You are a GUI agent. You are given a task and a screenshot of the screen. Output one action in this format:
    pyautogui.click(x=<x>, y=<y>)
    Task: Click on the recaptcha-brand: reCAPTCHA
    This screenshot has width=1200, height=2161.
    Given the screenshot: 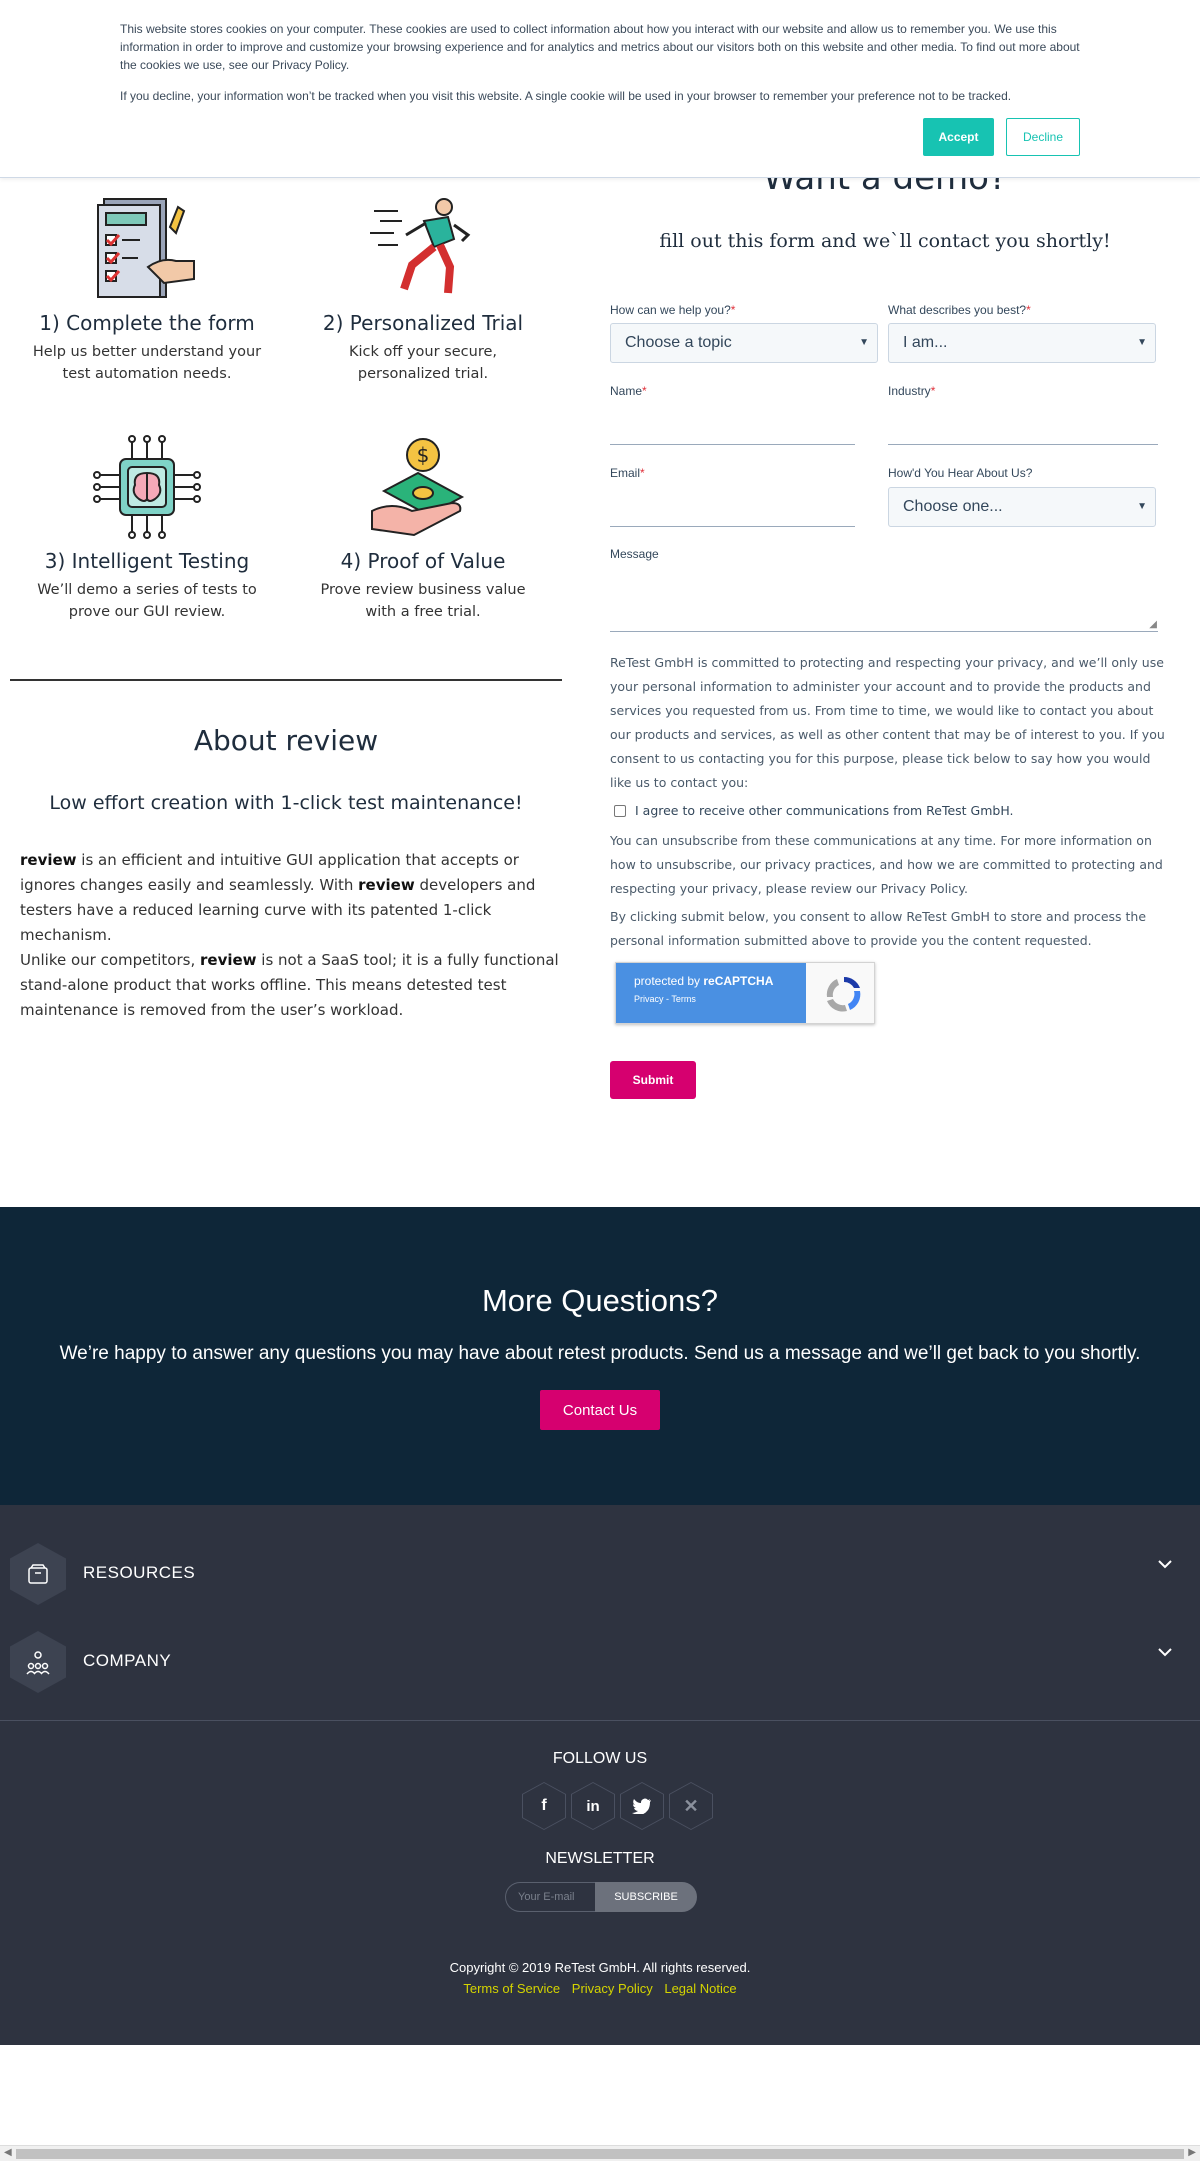 What is the action you would take?
    pyautogui.click(x=738, y=981)
    